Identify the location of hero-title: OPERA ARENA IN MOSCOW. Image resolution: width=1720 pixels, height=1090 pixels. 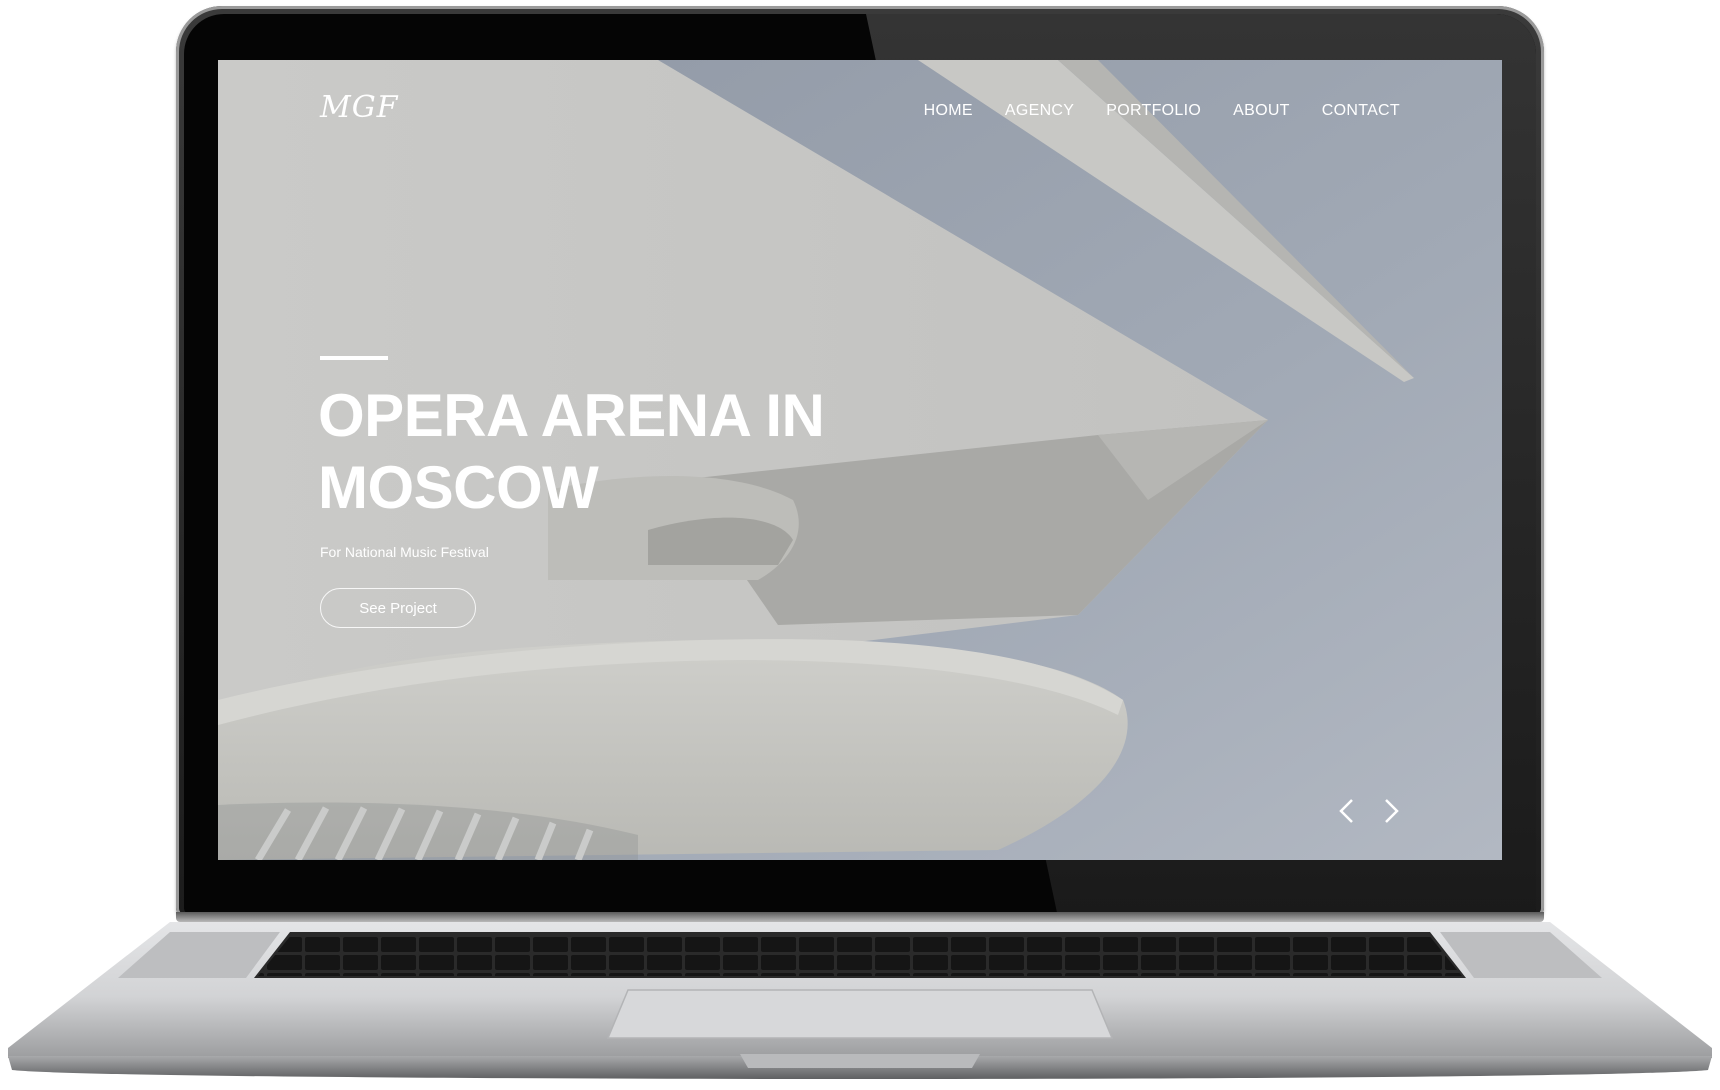
(571, 451).